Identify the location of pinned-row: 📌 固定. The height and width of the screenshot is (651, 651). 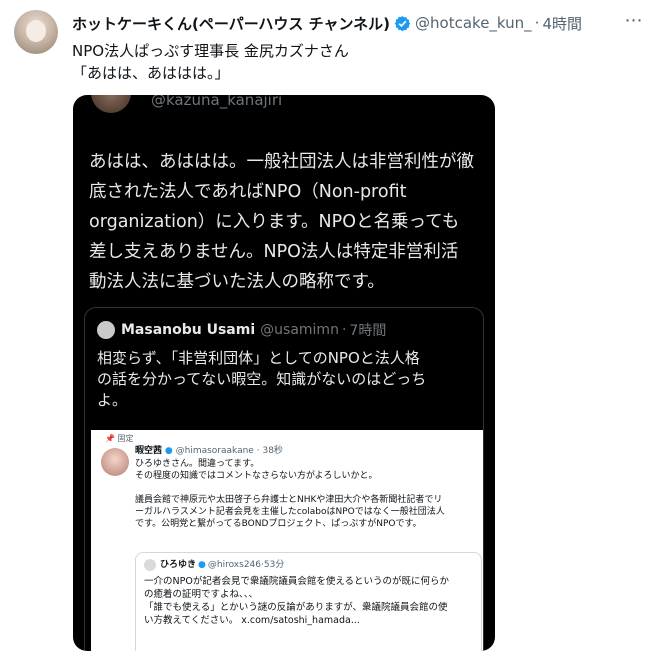
(119, 439).